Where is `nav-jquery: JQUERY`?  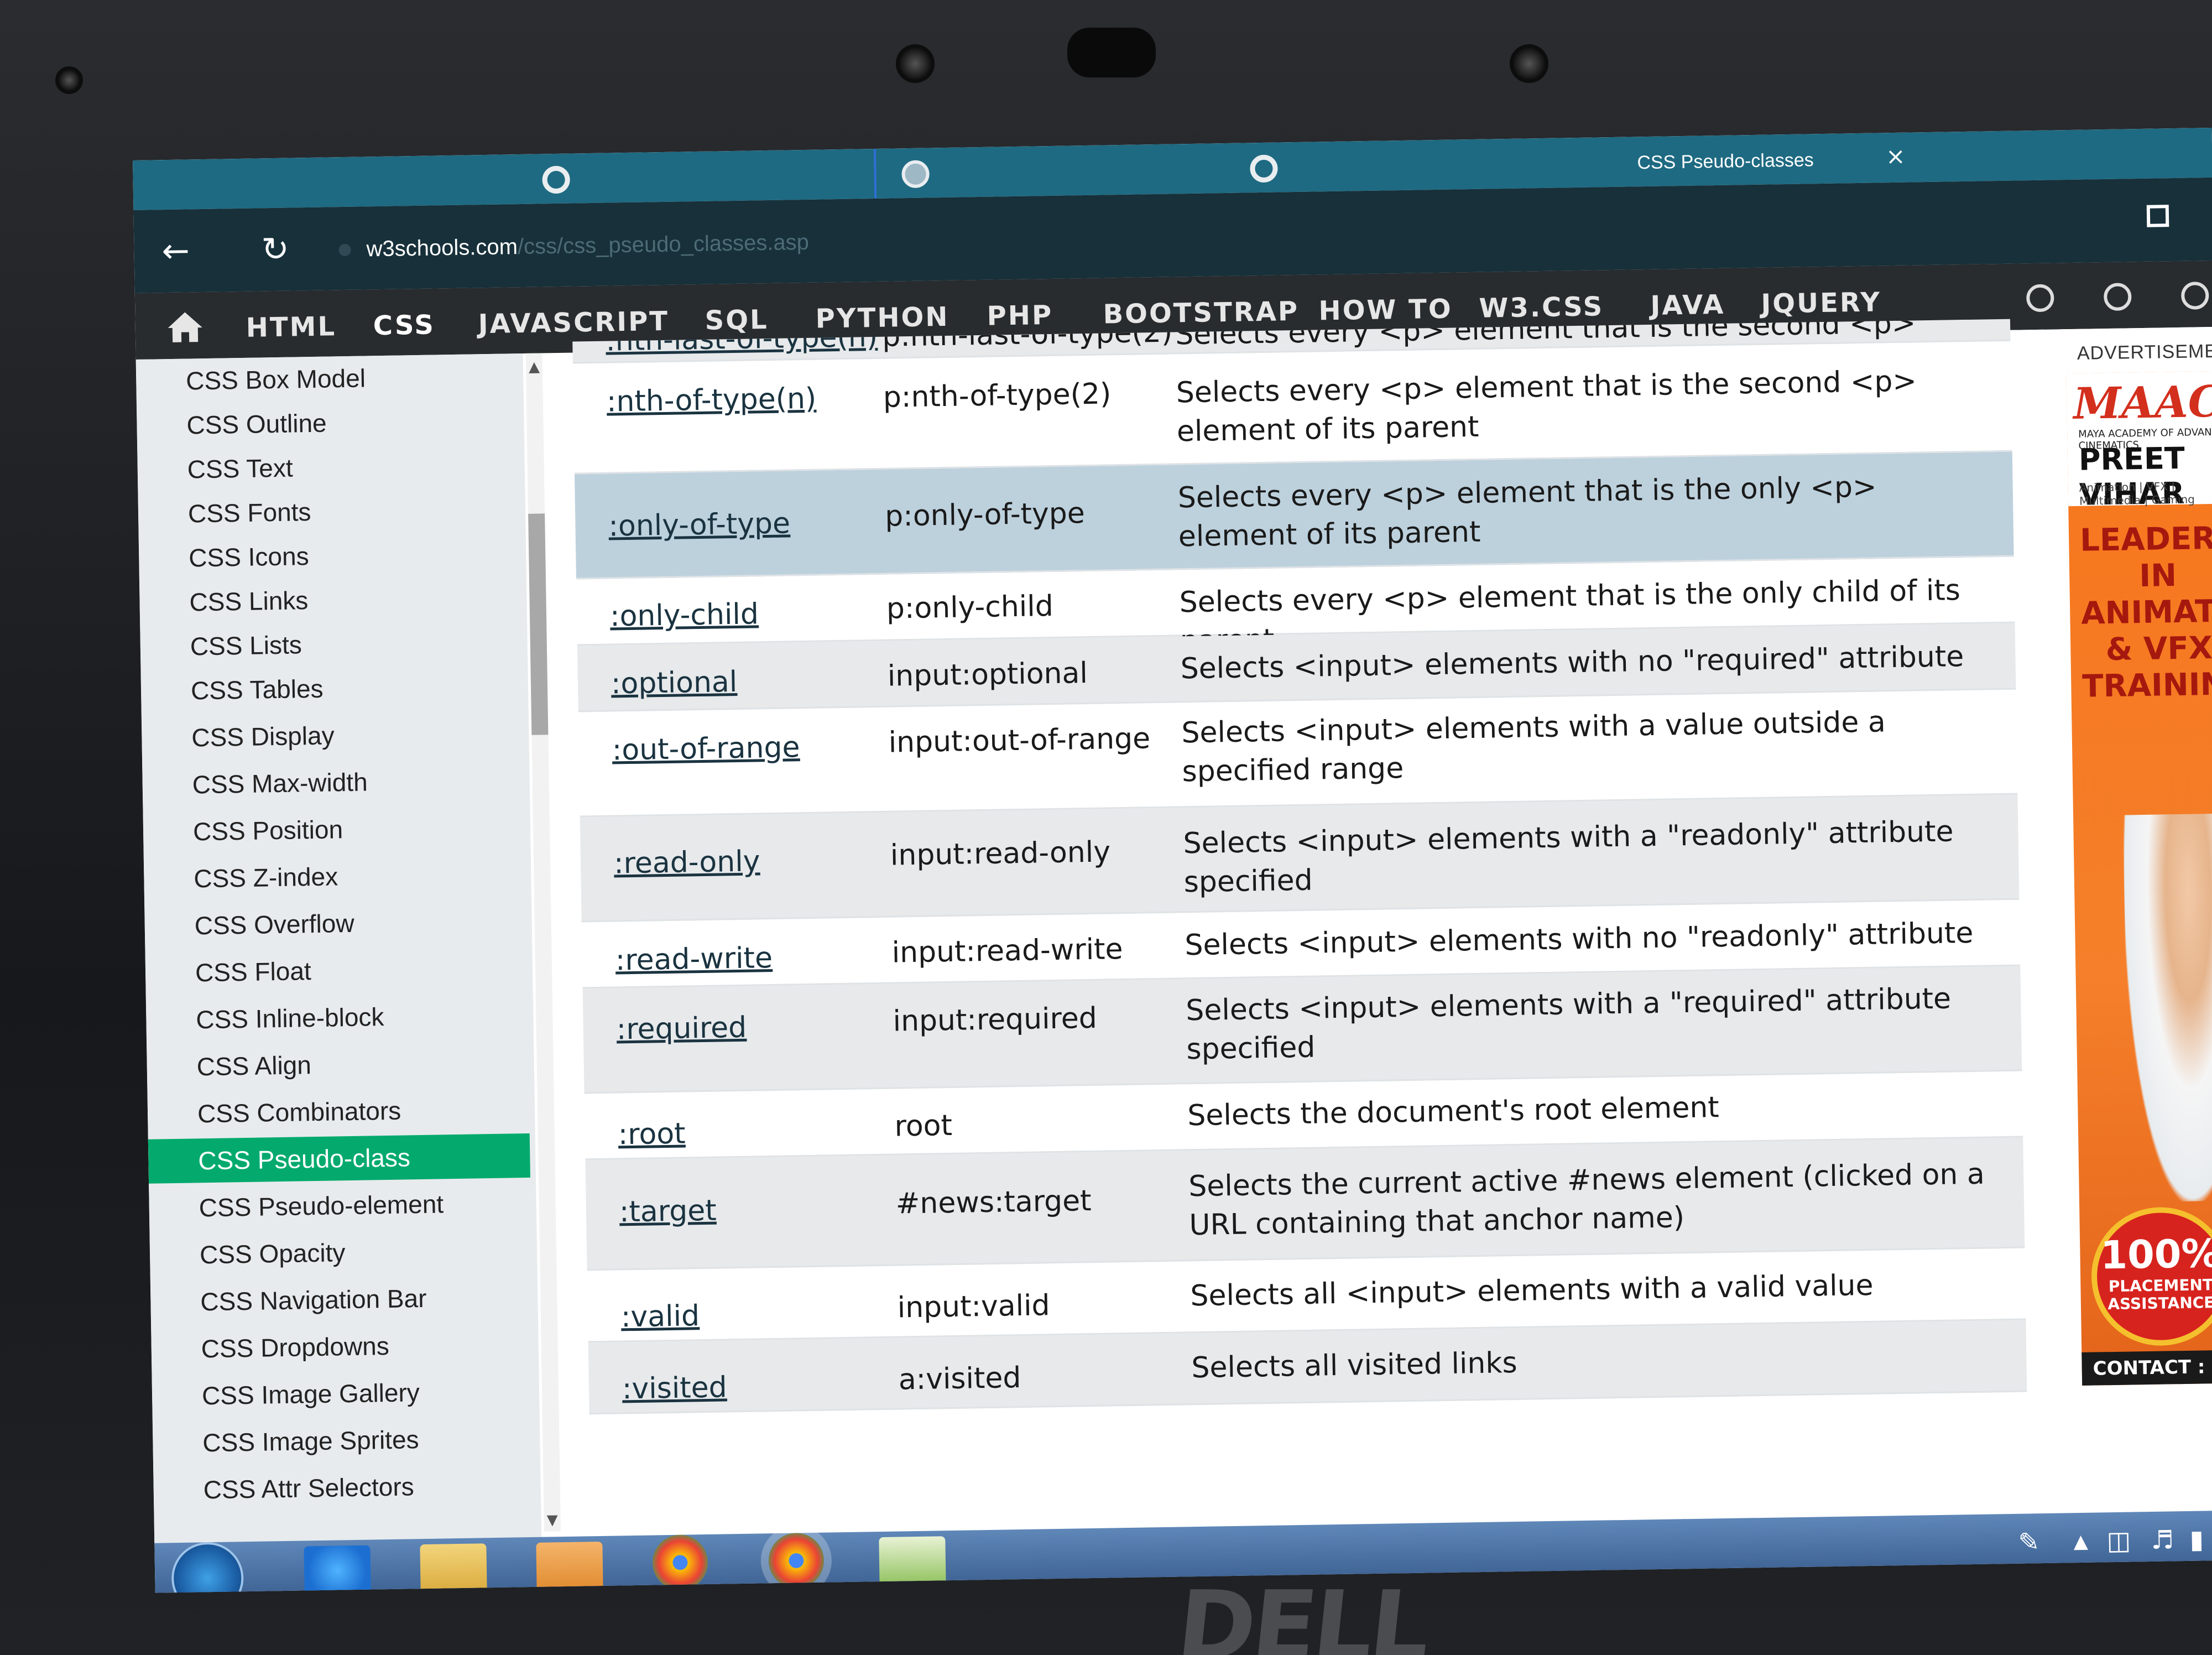
nav-jquery: JQUERY is located at coordinates (1821, 303).